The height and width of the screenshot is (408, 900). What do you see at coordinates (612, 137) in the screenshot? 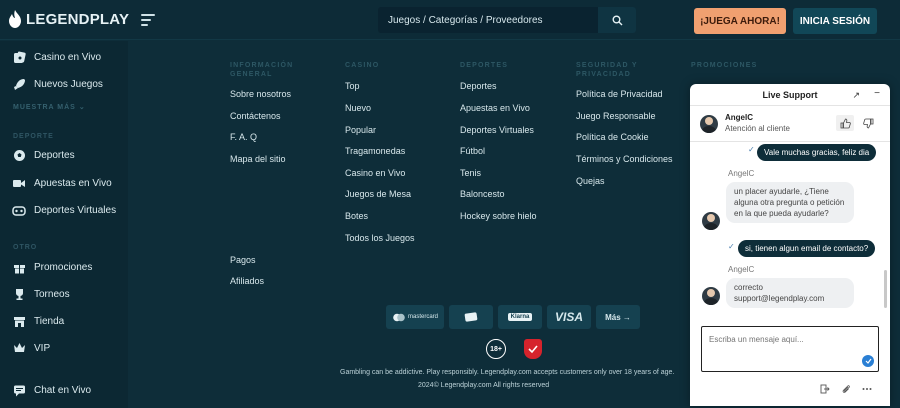
I see `footer-link: Política de Cookie` at bounding box center [612, 137].